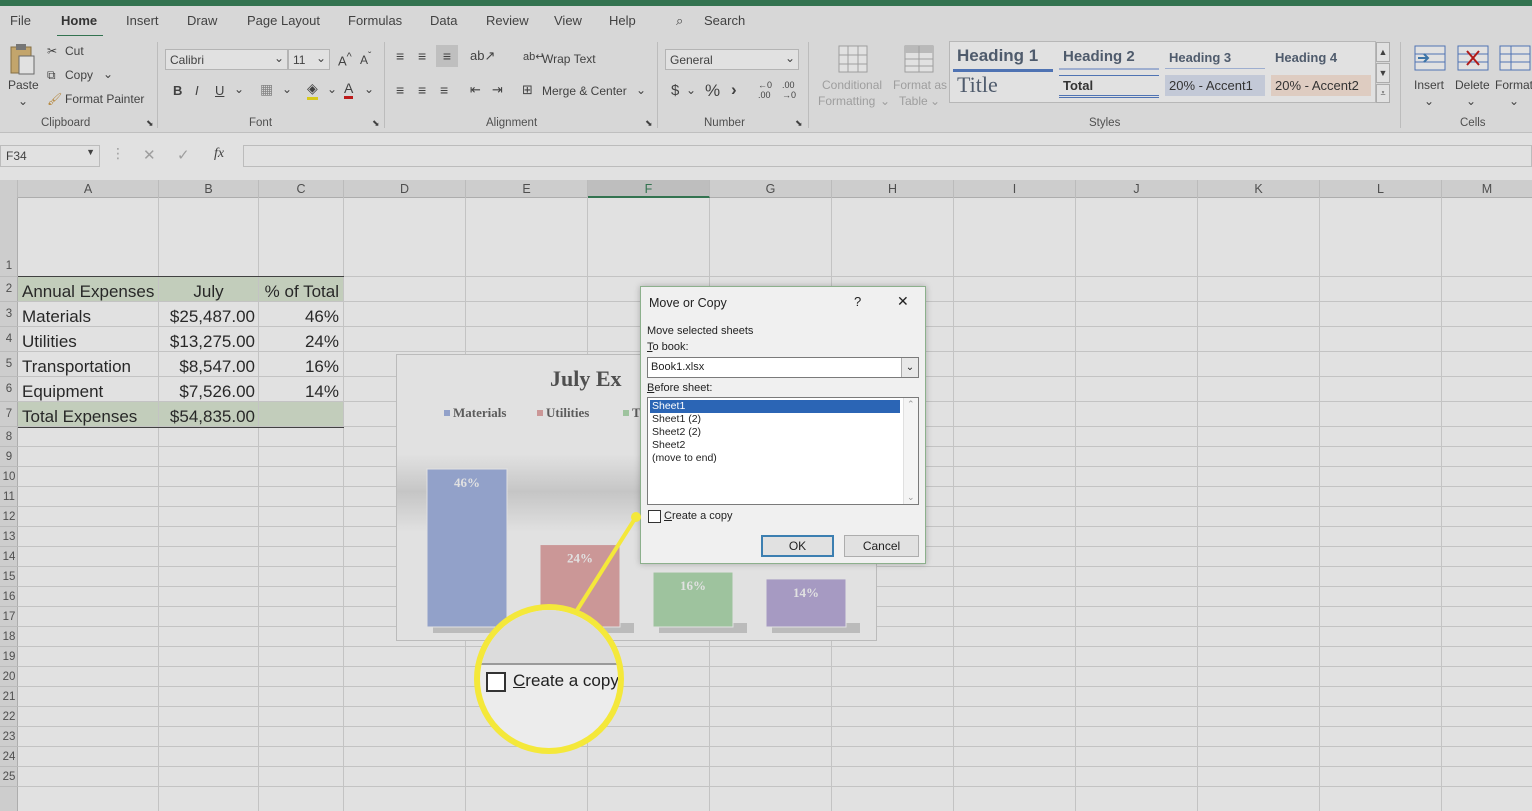  Describe the element at coordinates (775, 445) in the screenshot. I see `list-item: Sheet2` at that location.